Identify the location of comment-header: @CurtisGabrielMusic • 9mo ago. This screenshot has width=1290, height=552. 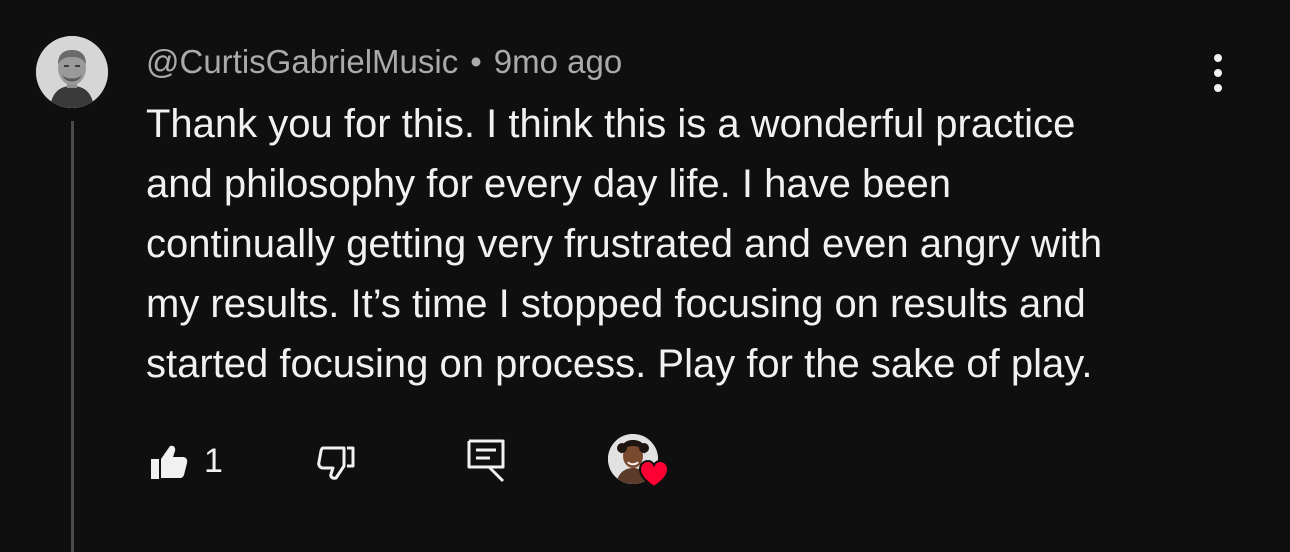
(384, 62).